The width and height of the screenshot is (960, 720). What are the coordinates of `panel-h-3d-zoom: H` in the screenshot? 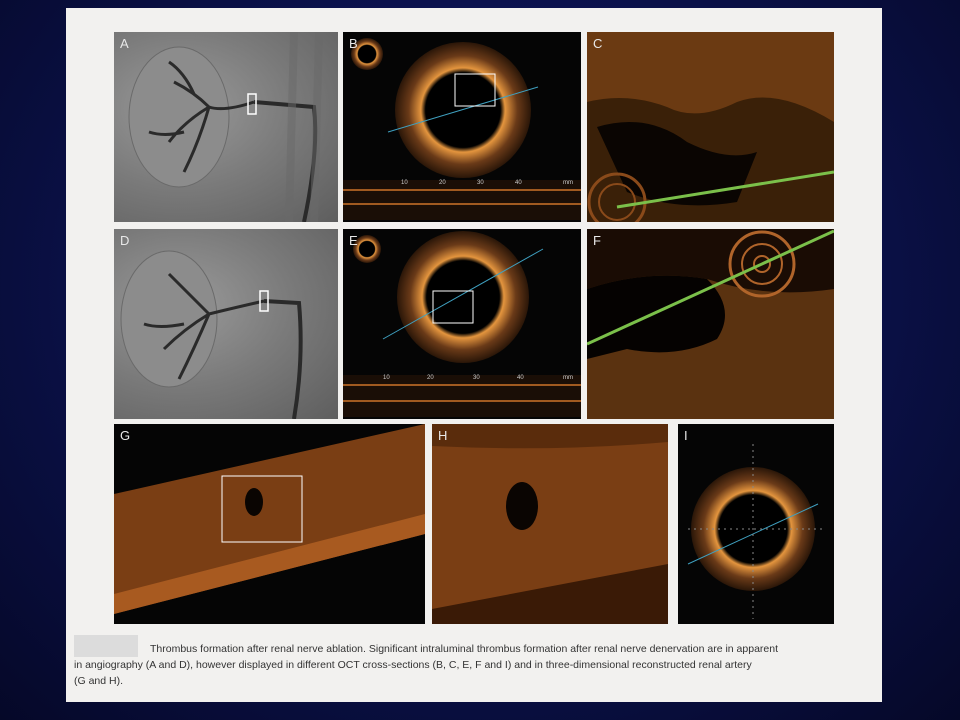 It's located at (550, 524).